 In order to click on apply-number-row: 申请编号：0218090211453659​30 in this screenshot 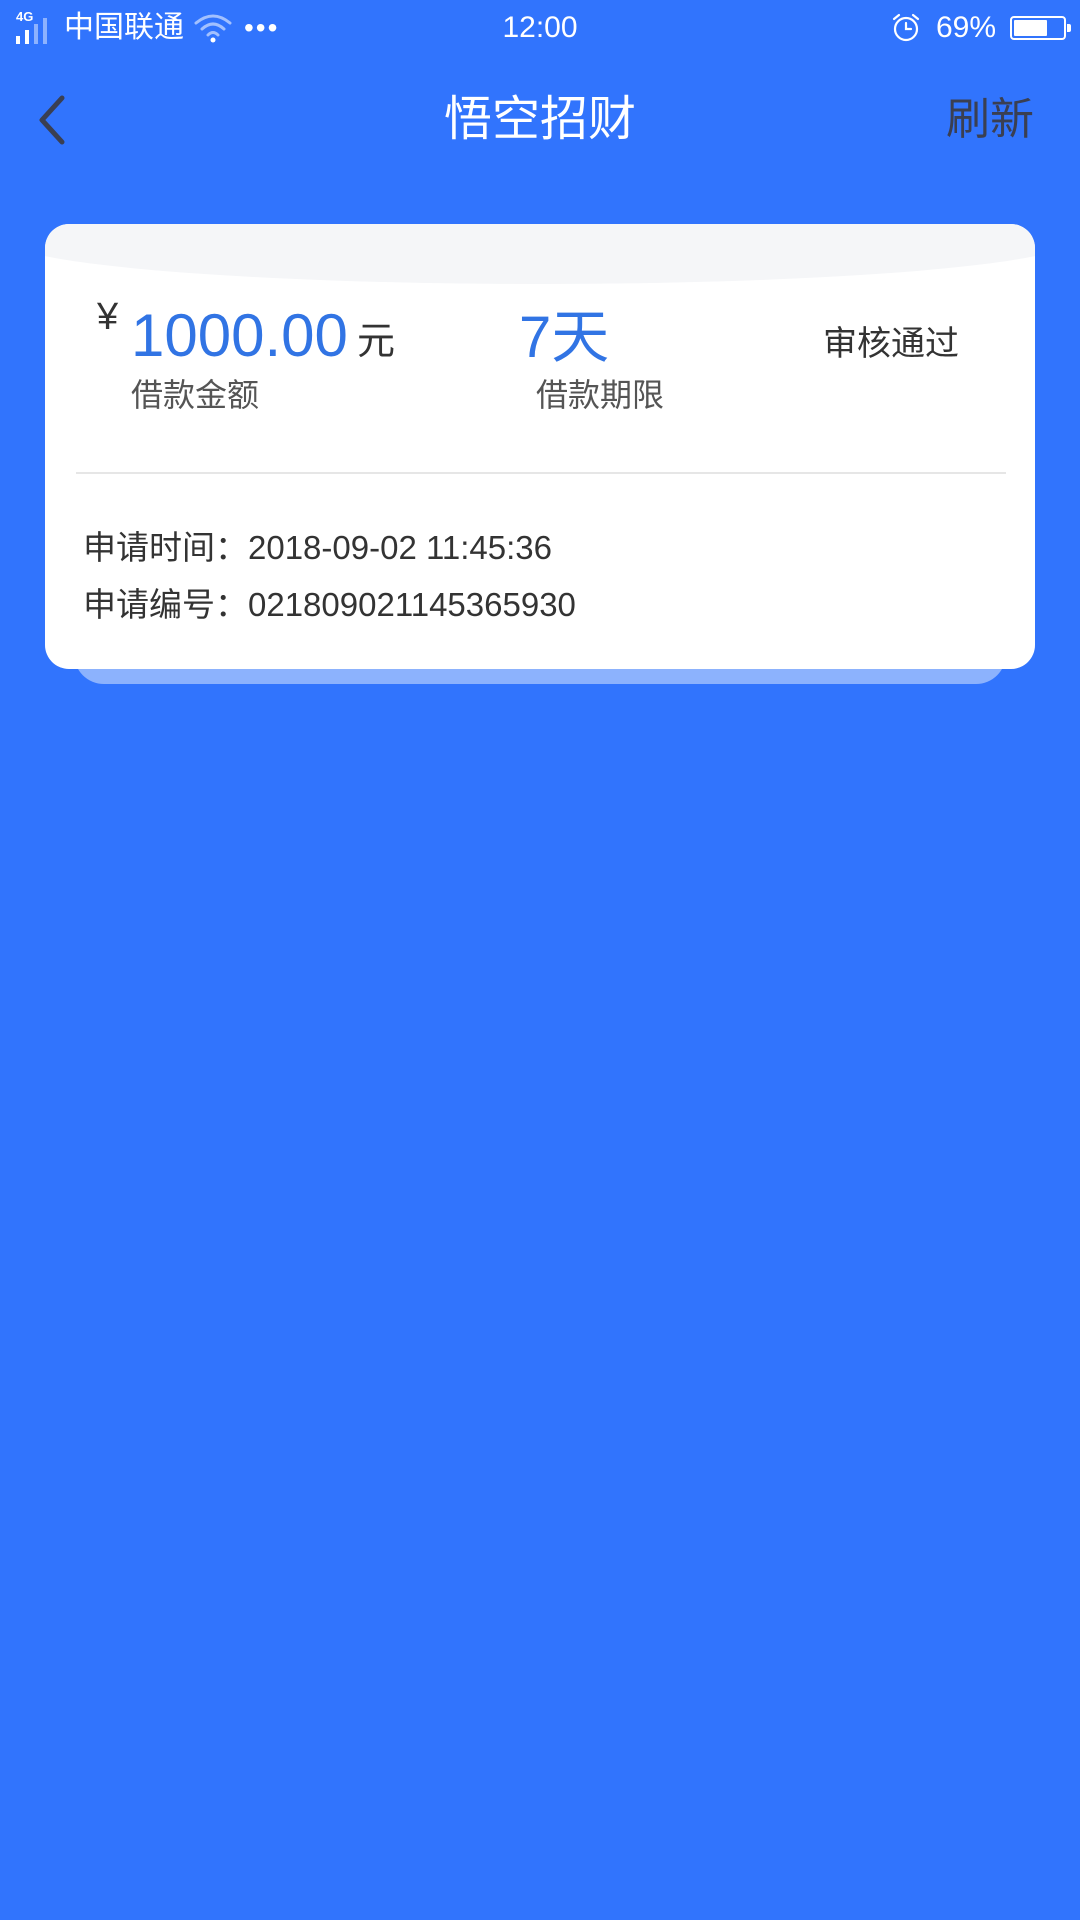, I will do `click(329, 605)`.